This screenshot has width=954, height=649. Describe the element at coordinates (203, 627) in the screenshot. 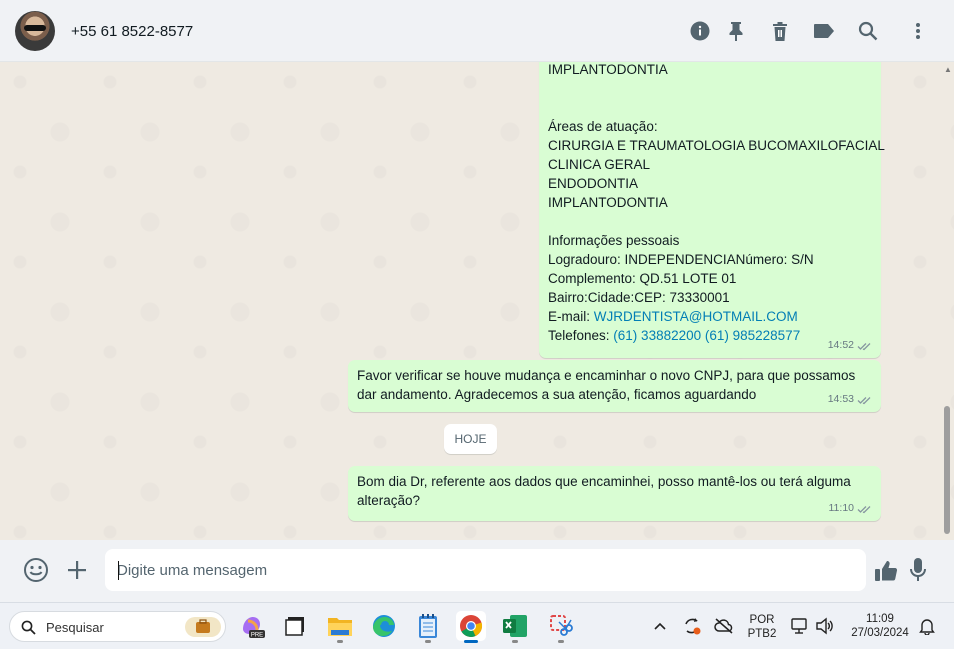

I see `briefcase-icon` at that location.